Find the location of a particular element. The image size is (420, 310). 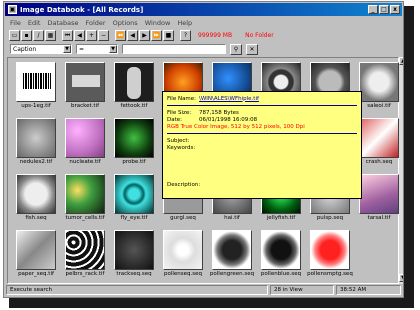

thumbnail-label: probe.tif is located at coordinates (134, 162).